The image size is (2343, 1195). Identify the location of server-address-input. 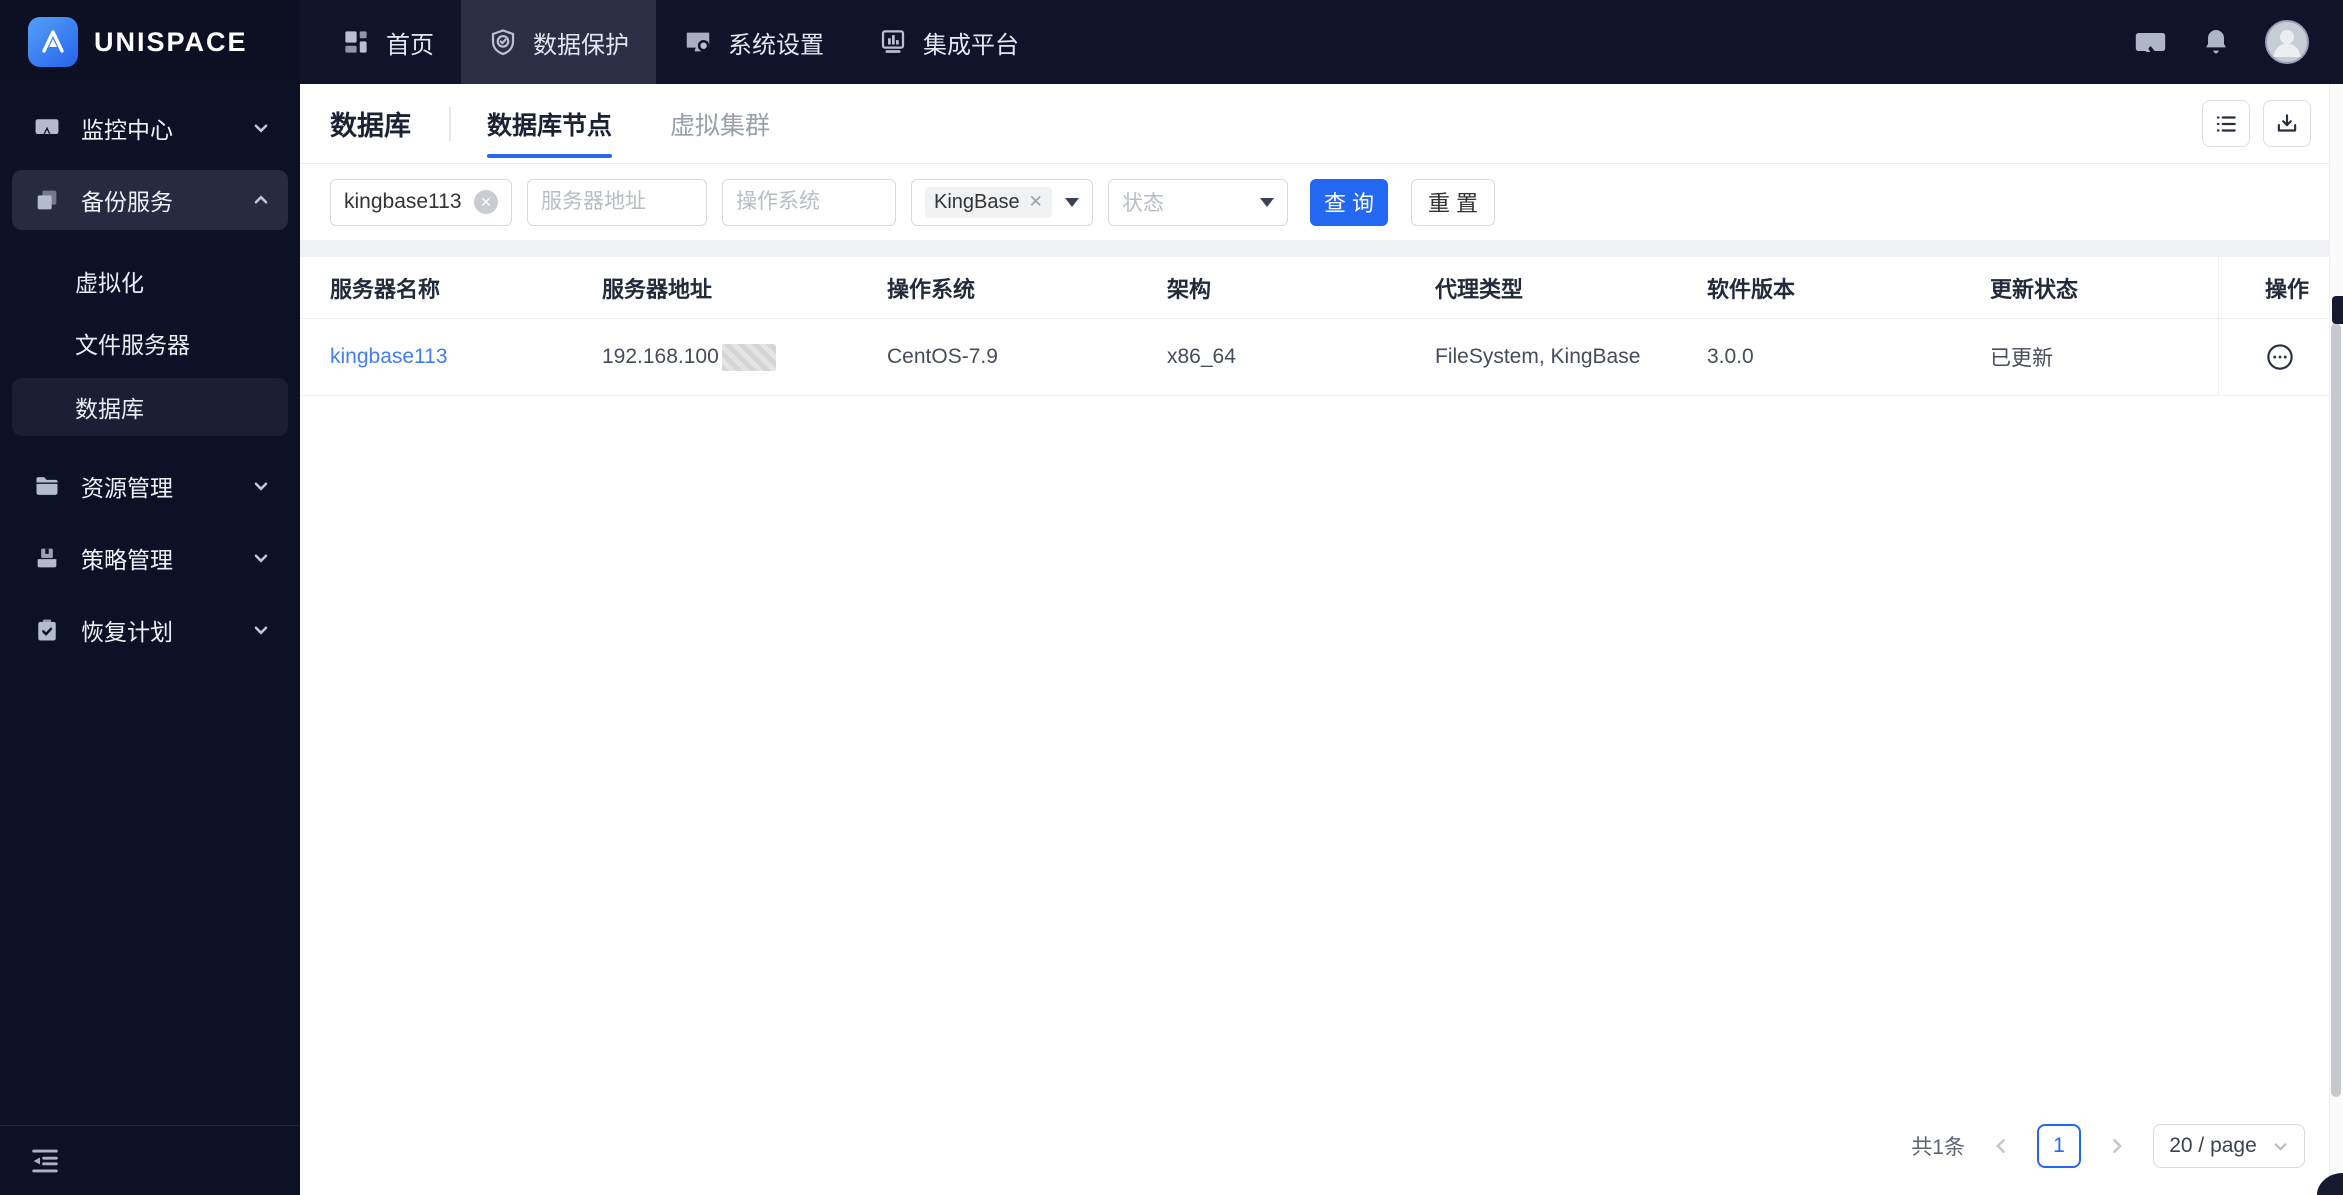
(617, 202).